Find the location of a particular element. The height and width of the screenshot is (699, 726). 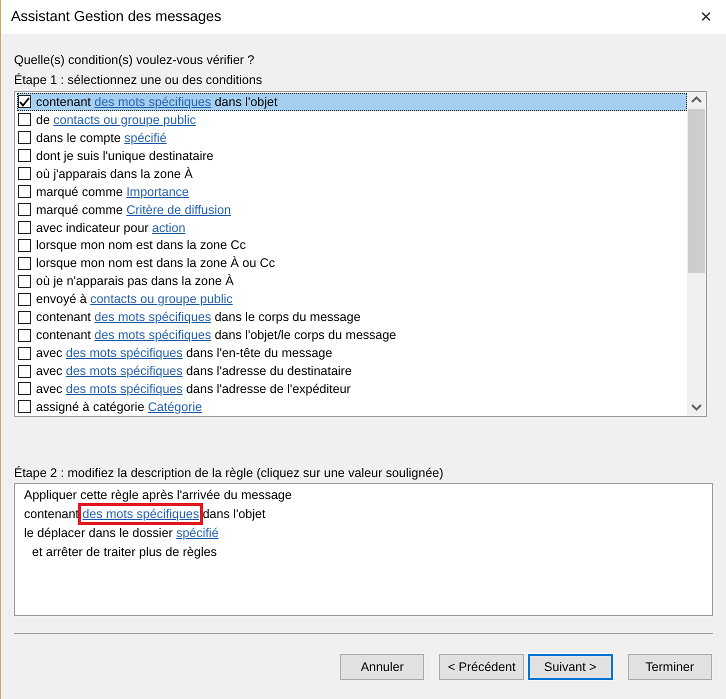

condition-item: contenant des mots spécifiques dans l'objet/le corps du message is located at coordinates (352, 335).